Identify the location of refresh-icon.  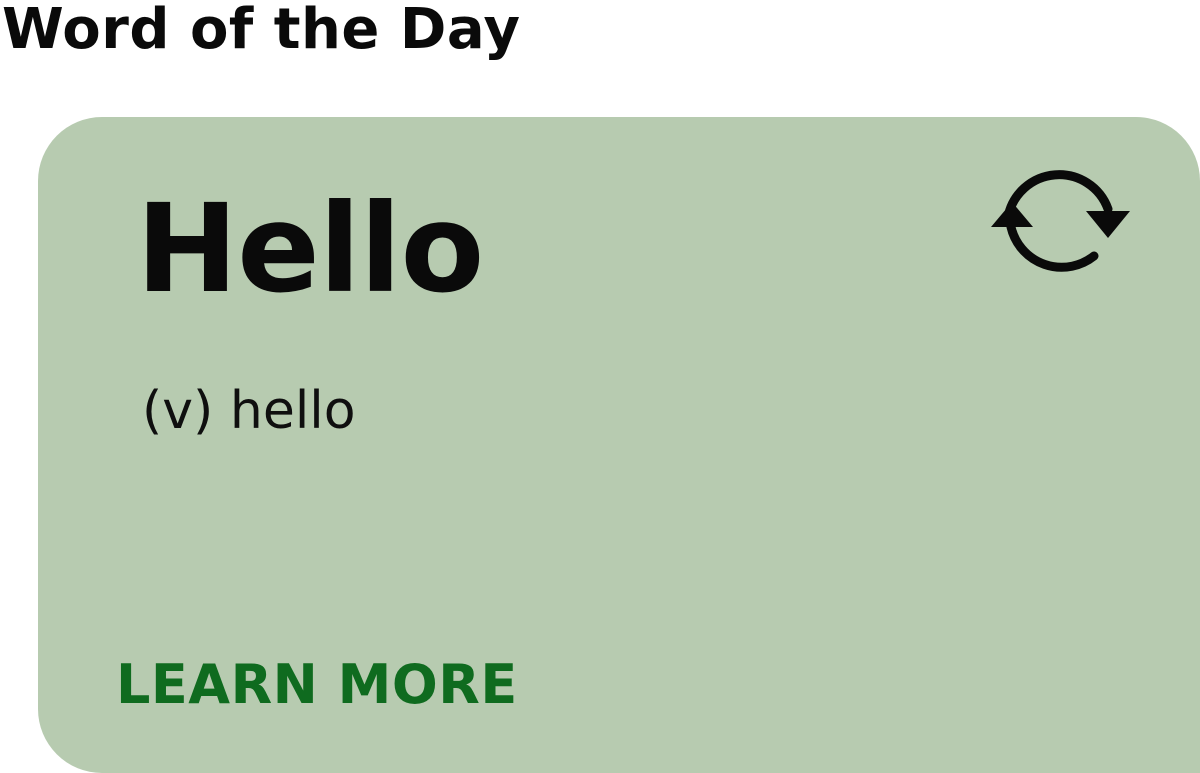
(1060, 221).